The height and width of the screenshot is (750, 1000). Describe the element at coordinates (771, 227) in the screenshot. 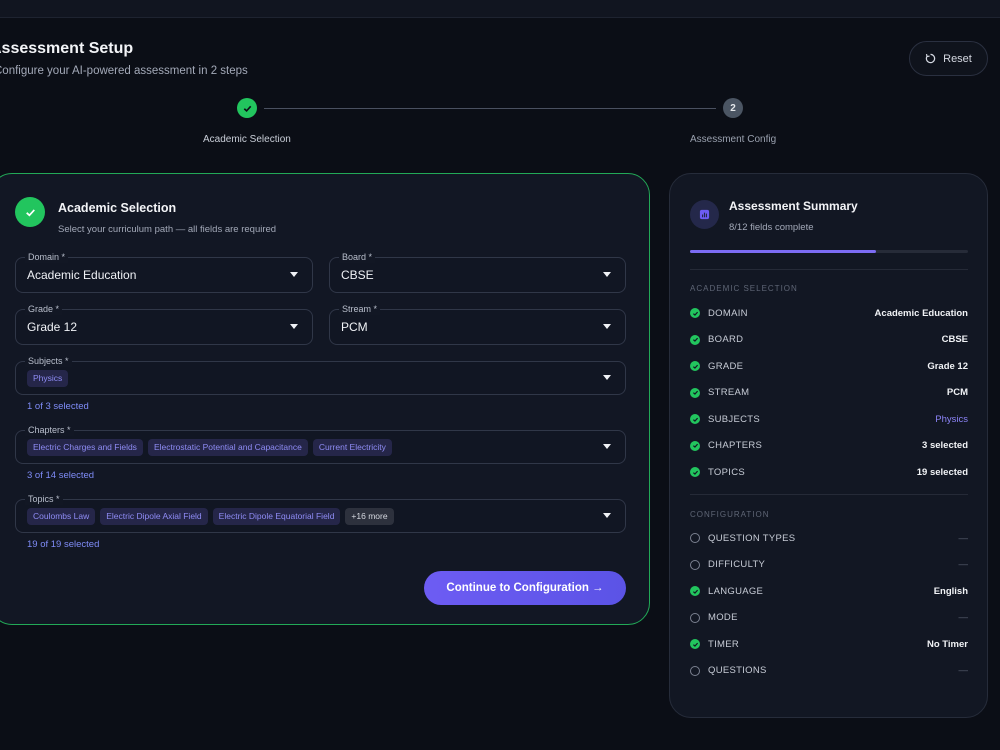

I see `summary-progress-text: 8/12 fields complete` at that location.